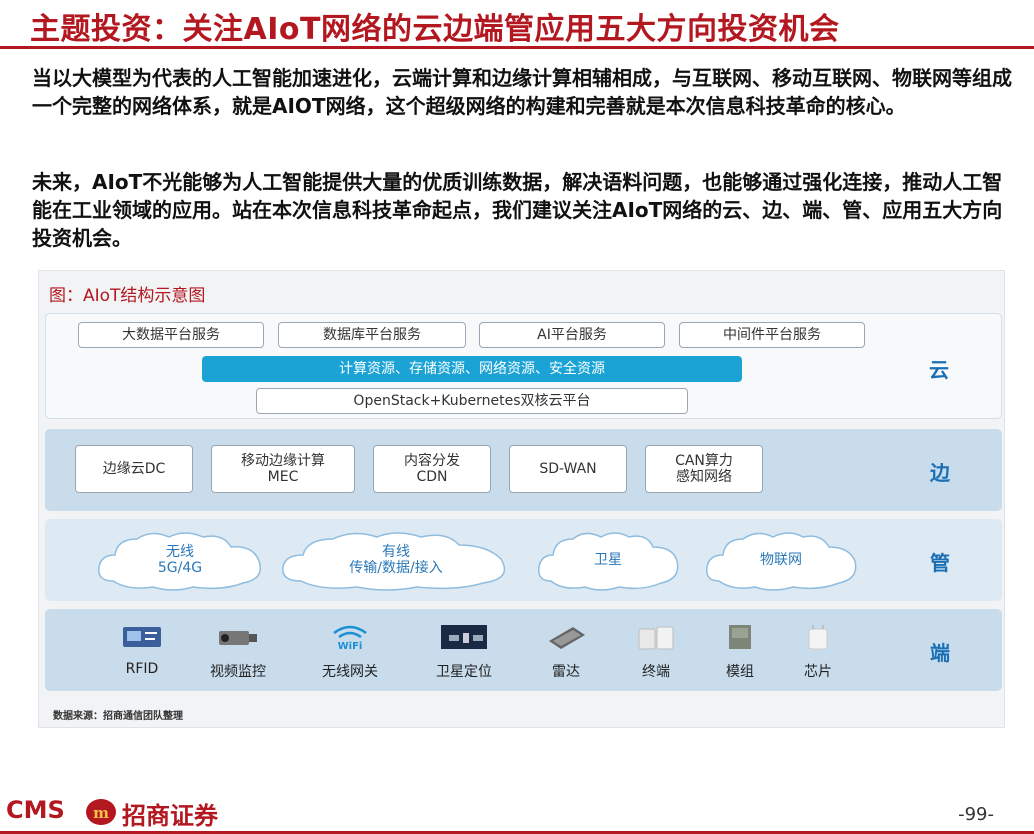  Describe the element at coordinates (740, 637) in the screenshot. I see `module-icon` at that location.